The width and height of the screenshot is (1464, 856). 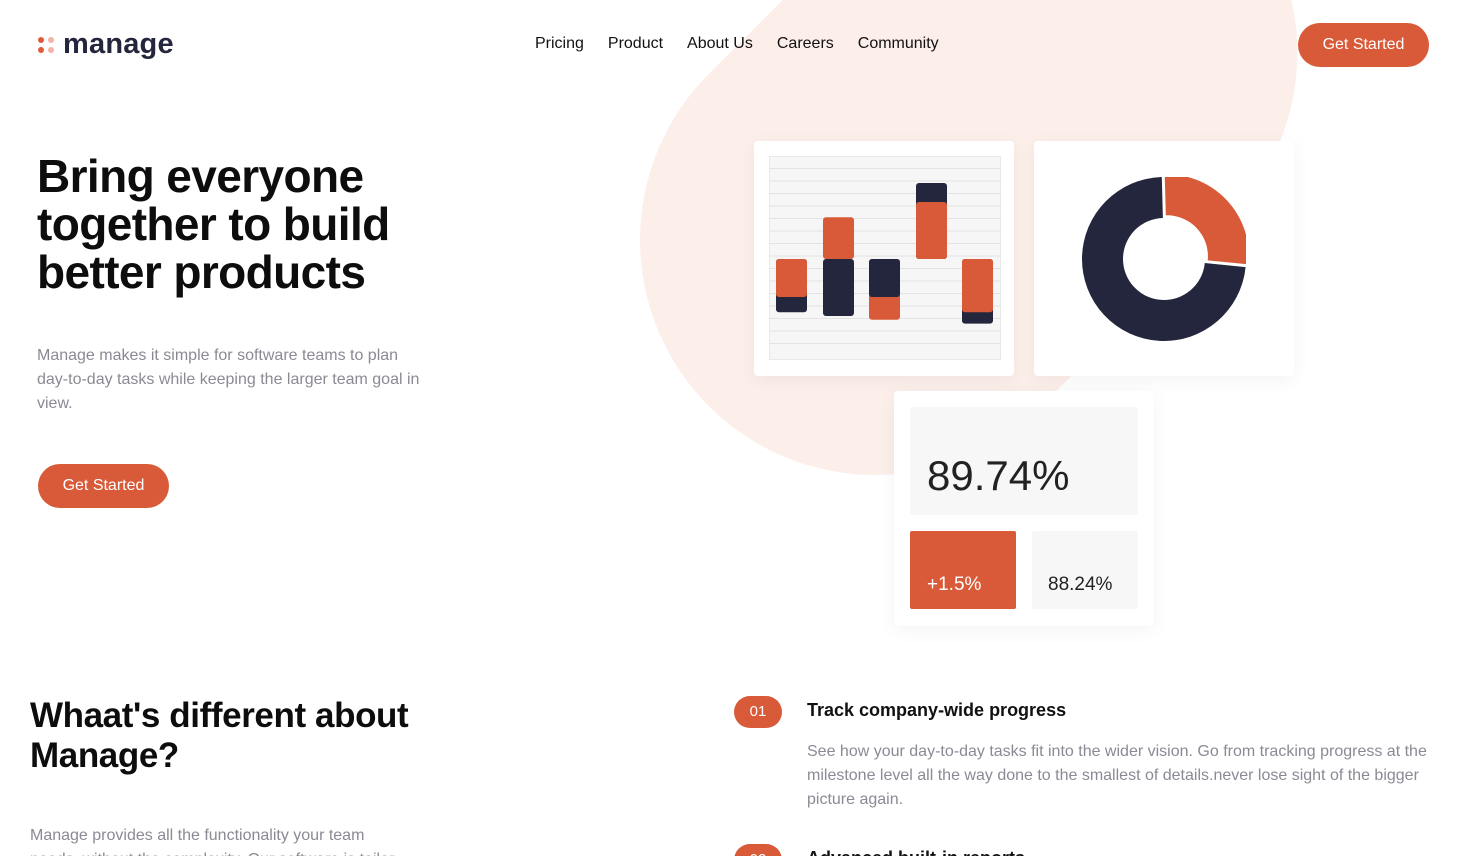 I want to click on feature-title: Track company-wide progress, so click(x=937, y=710).